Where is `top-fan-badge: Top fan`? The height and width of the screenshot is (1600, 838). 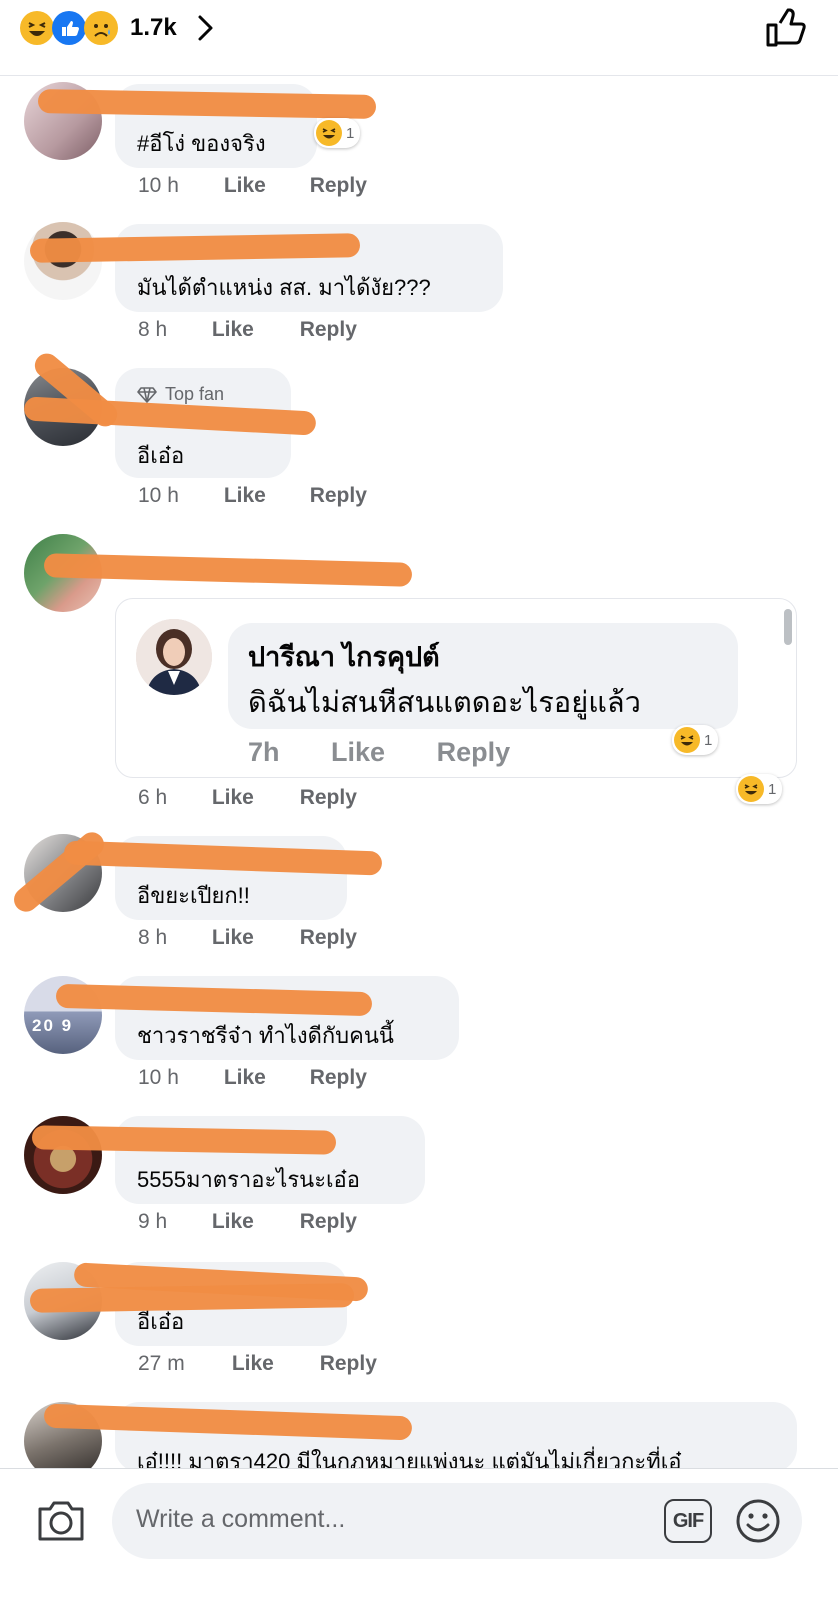 top-fan-badge: Top fan is located at coordinates (180, 394).